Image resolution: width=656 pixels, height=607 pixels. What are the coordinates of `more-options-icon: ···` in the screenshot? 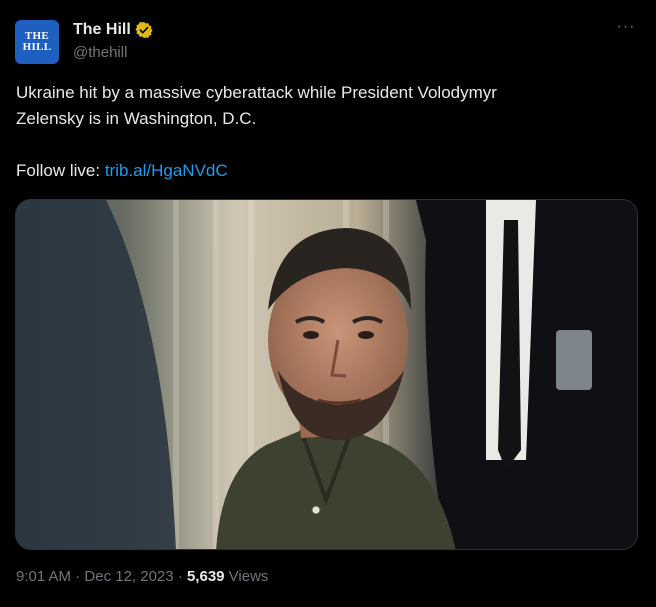 It's located at (626, 29).